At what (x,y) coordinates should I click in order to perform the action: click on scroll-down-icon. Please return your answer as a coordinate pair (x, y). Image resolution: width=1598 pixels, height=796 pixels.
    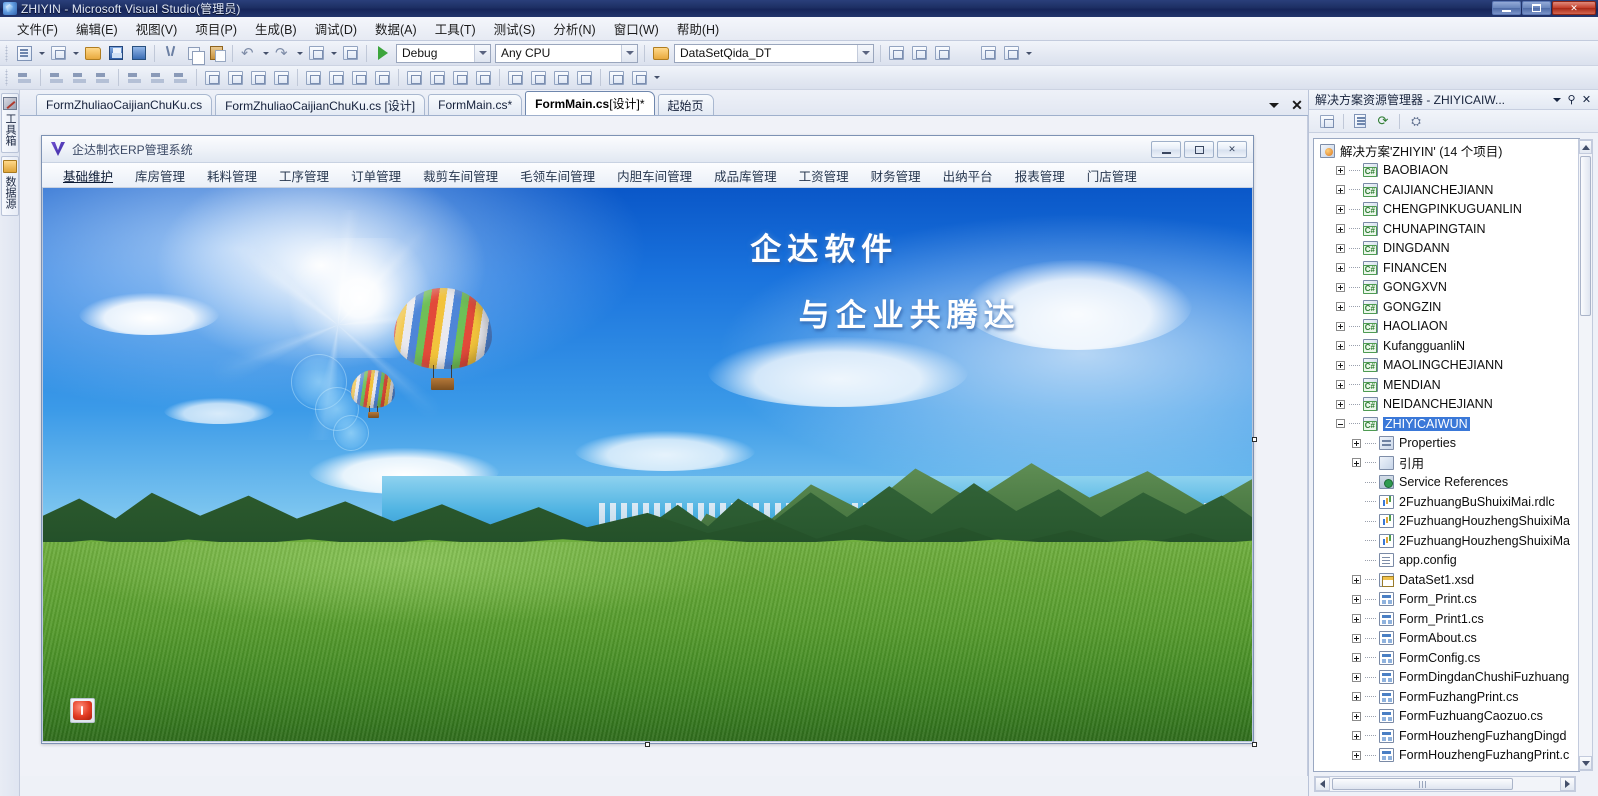
    Looking at the image, I should click on (1585, 763).